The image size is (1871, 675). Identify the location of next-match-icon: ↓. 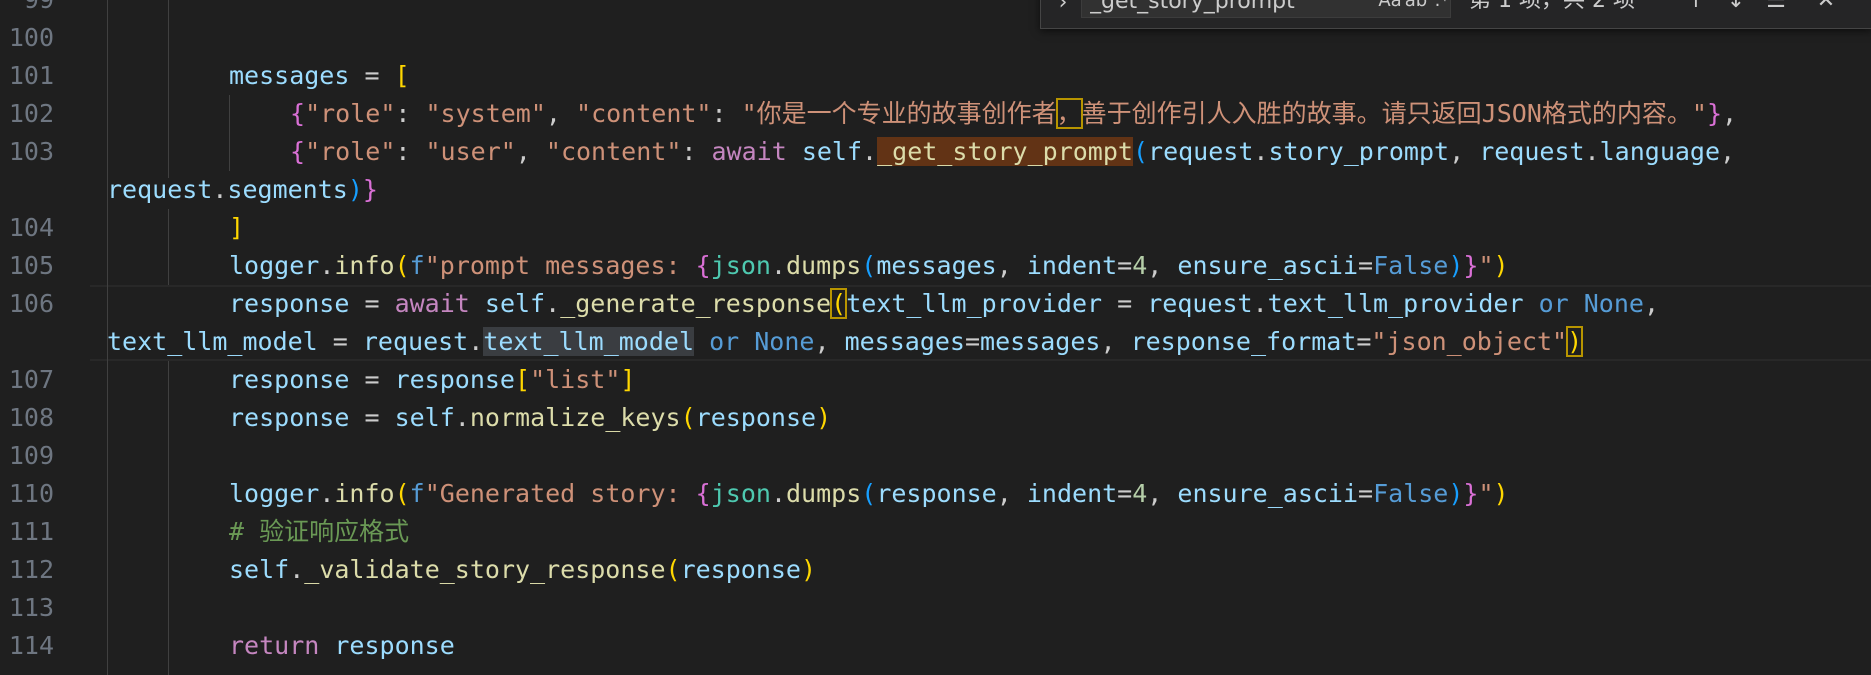
(1736, 8).